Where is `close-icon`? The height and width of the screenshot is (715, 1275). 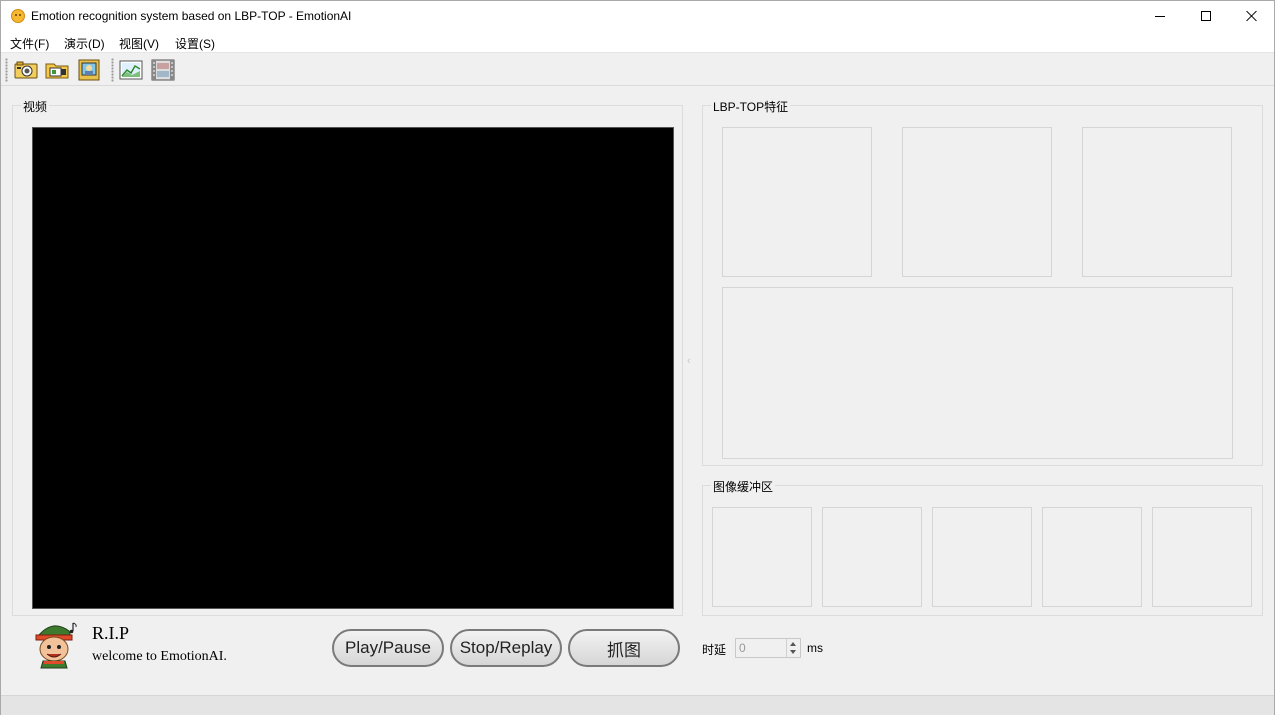 close-icon is located at coordinates (1252, 16).